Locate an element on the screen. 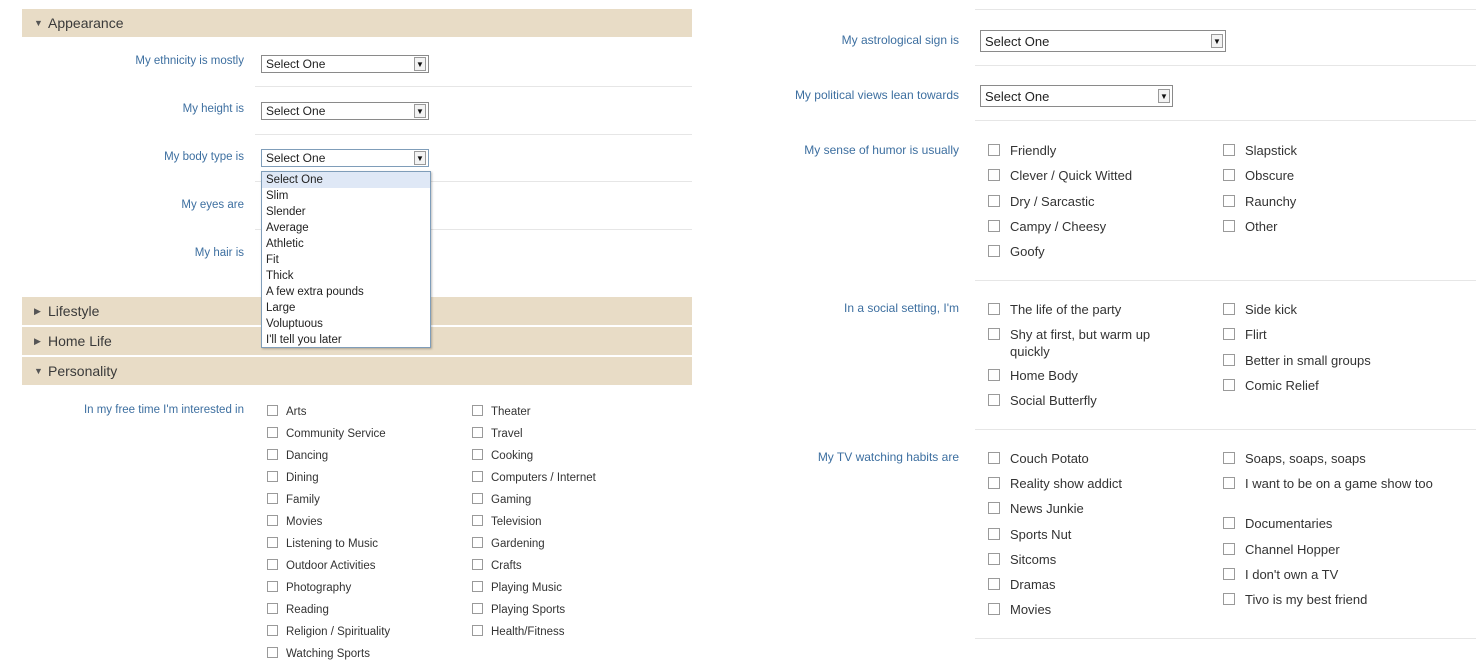  checkbox-listening-to-music: Listening to Music is located at coordinates (322, 544).